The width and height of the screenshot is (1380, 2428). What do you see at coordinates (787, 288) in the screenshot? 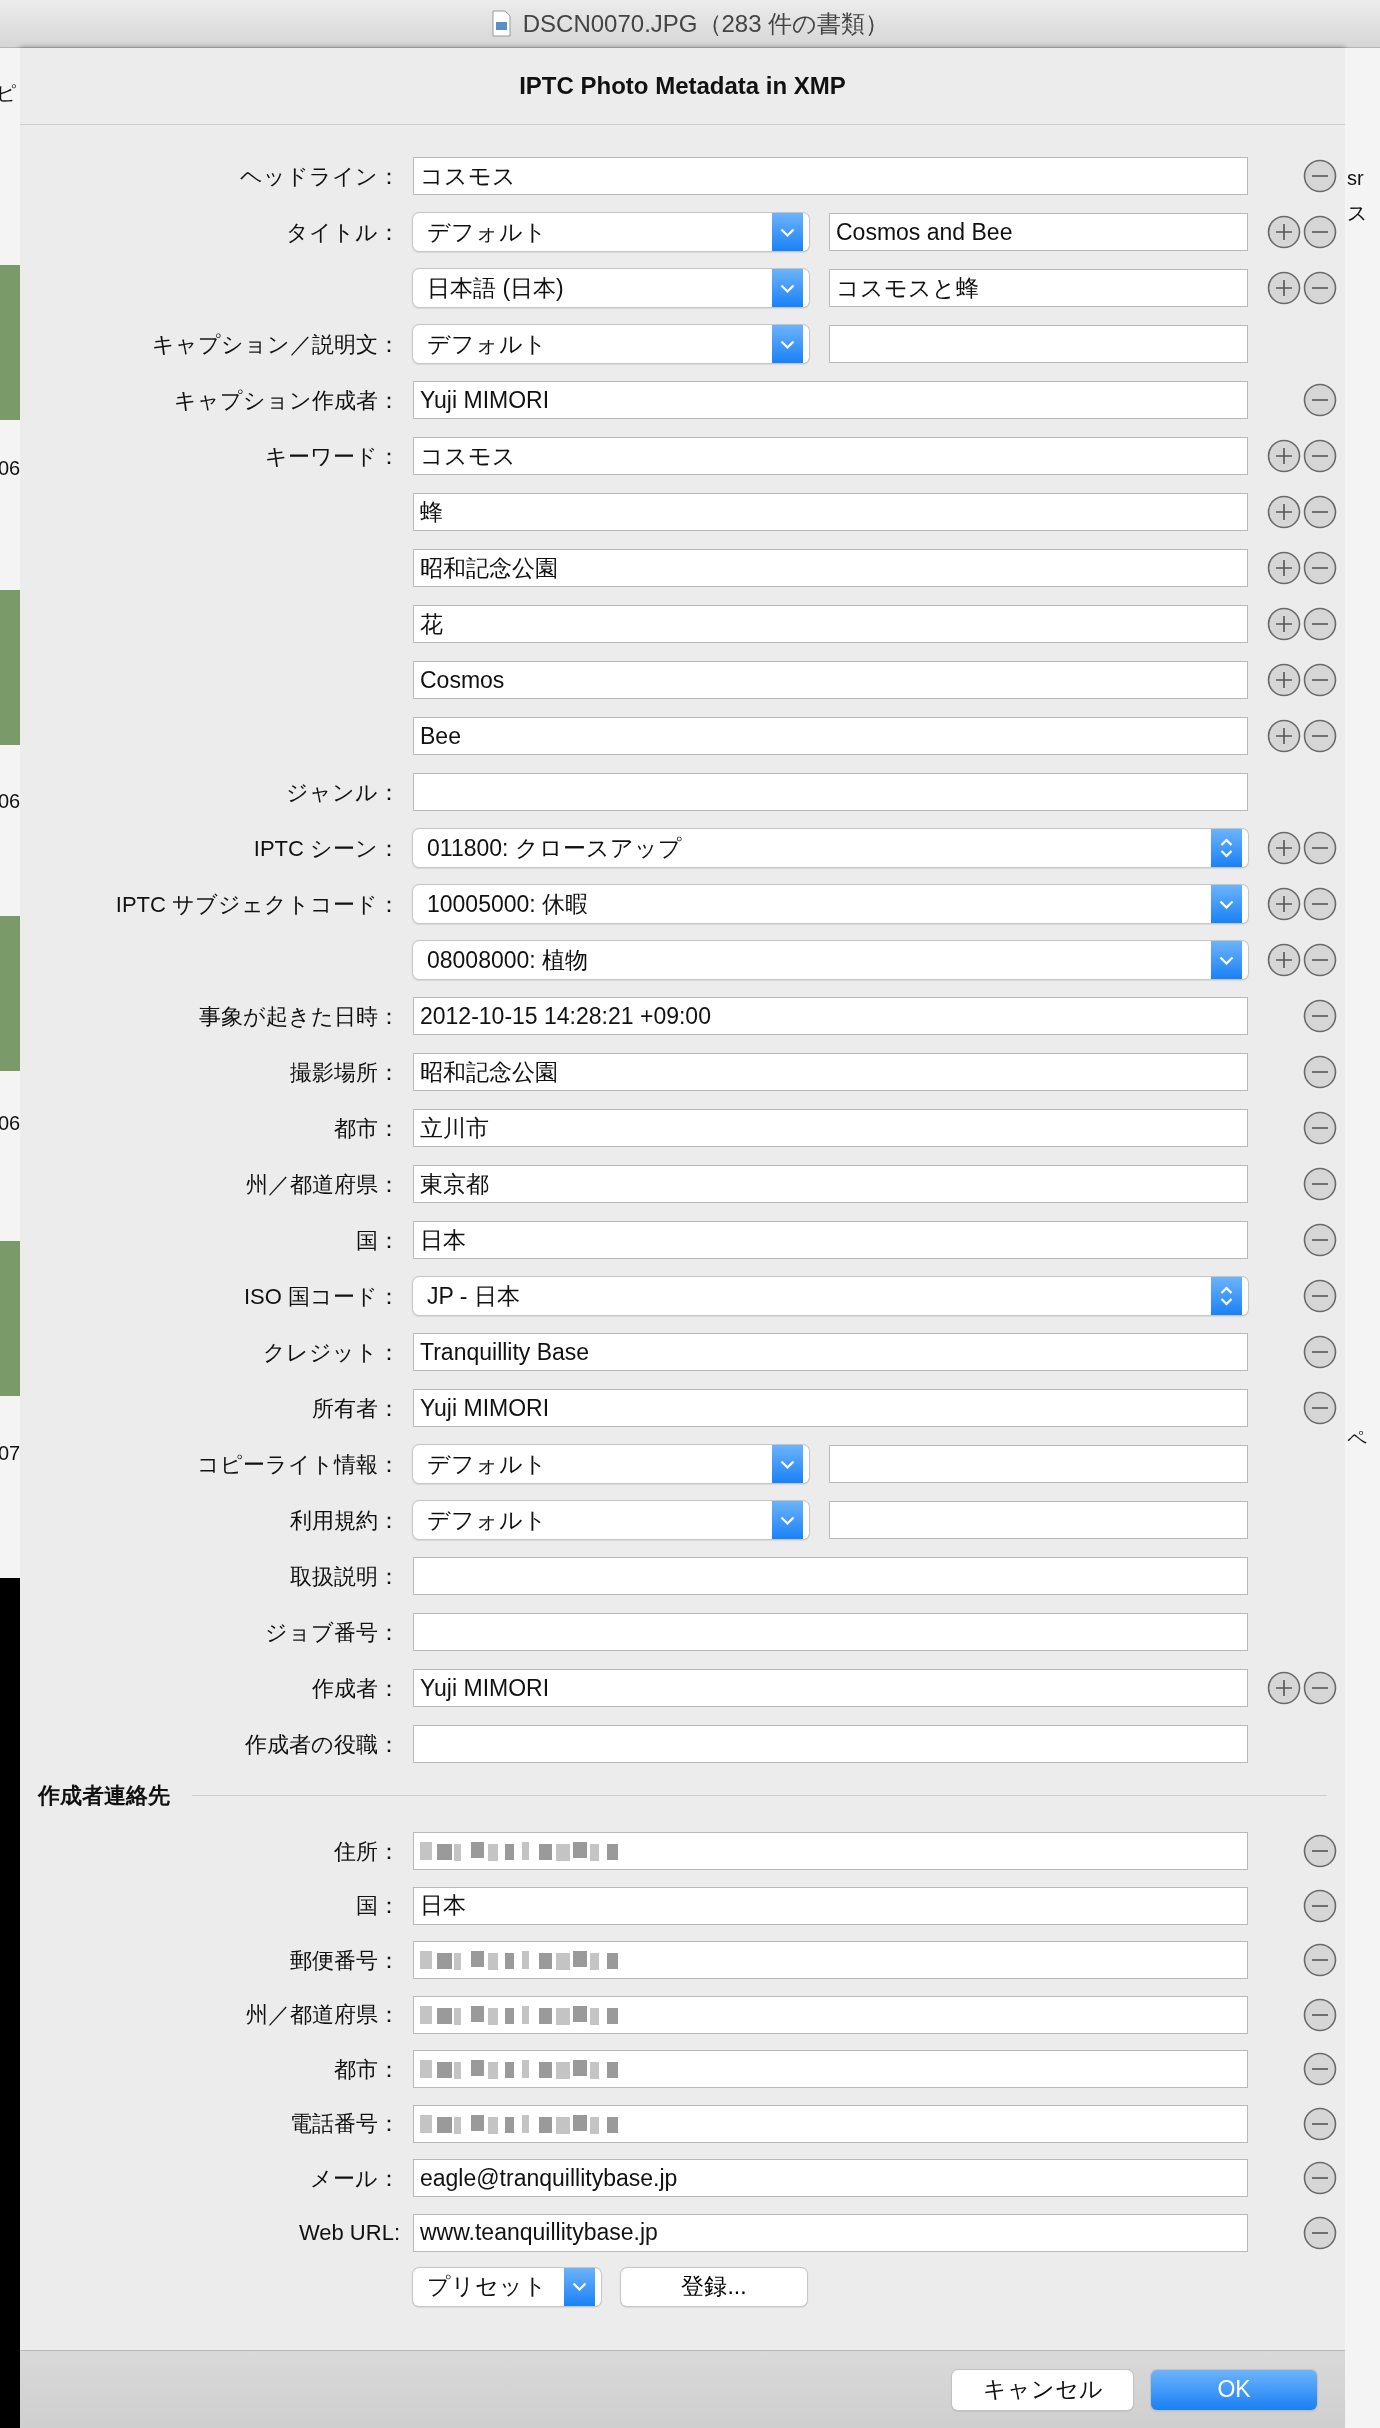
I see `chevron-down-icon` at bounding box center [787, 288].